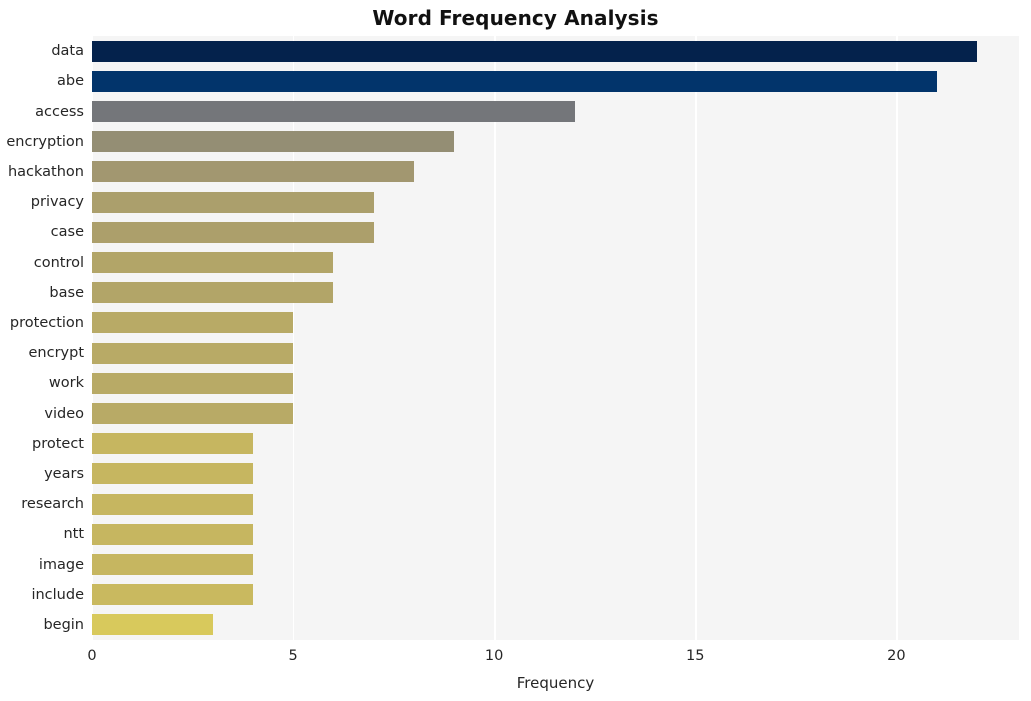  Describe the element at coordinates (45, 141) in the screenshot. I see `y-tick-label-encryption: encryption` at that location.